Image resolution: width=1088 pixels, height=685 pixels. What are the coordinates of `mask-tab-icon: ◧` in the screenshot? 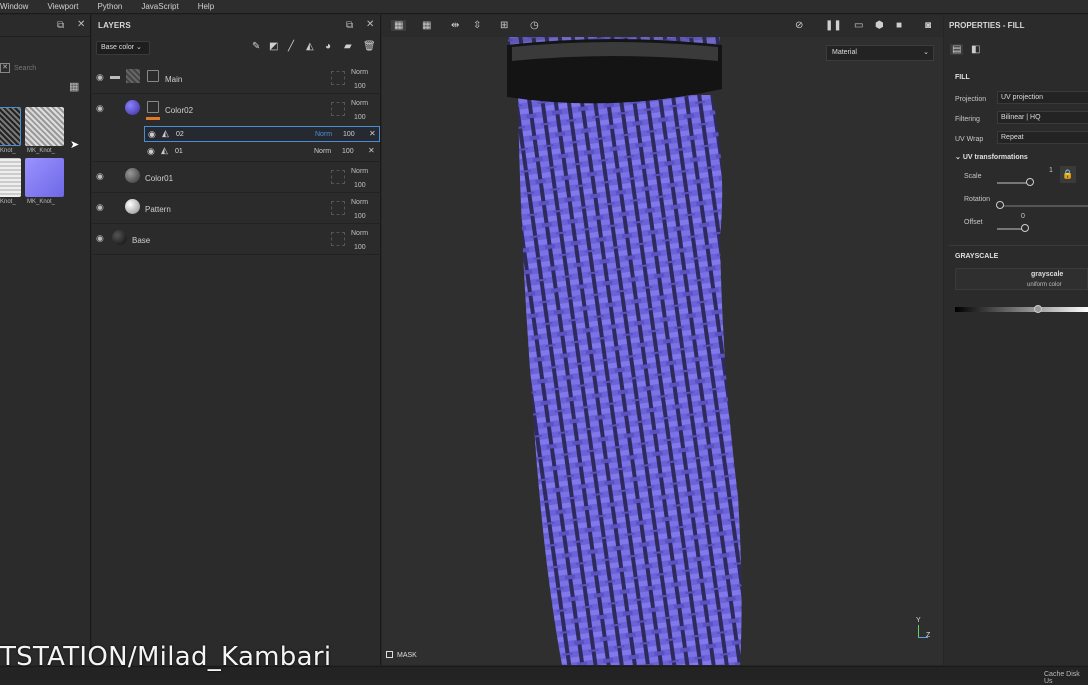 It's located at (975, 49).